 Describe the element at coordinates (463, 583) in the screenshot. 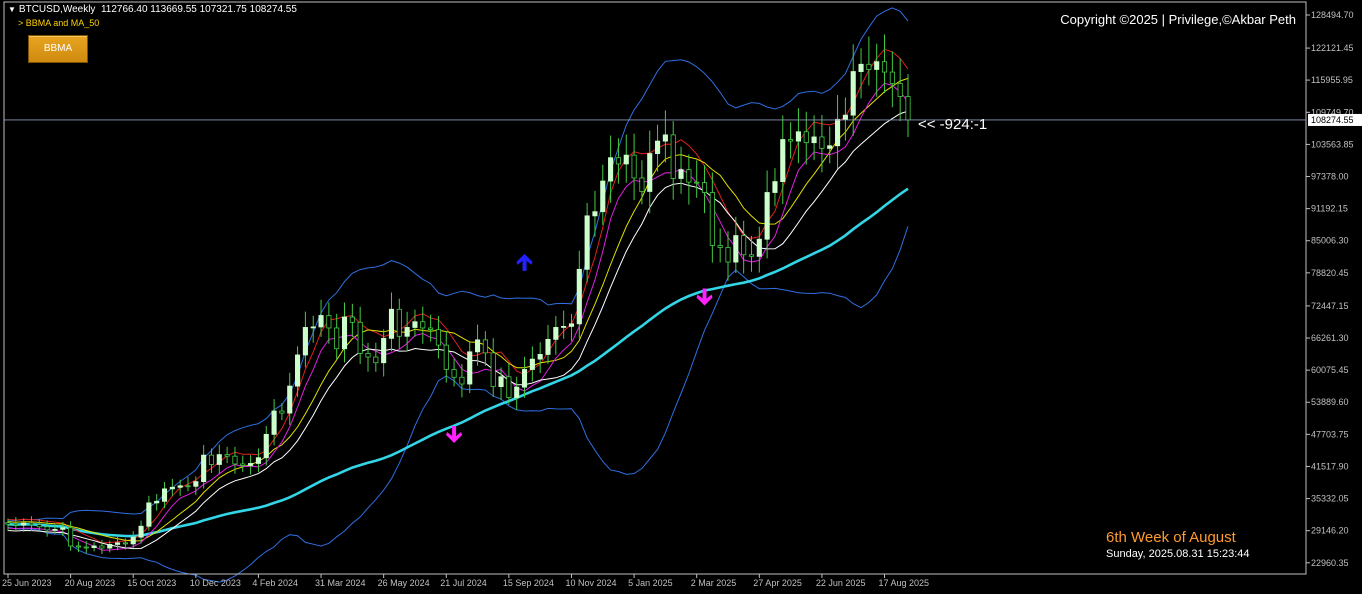

I see `x-tick-label: 21 Jul 2024` at that location.